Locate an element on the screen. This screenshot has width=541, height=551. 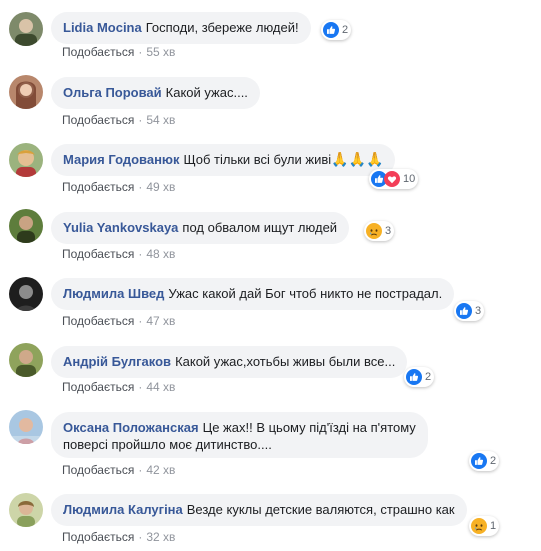
comment-actions: Подобається · 49 хв is located at coordinates (118, 187).